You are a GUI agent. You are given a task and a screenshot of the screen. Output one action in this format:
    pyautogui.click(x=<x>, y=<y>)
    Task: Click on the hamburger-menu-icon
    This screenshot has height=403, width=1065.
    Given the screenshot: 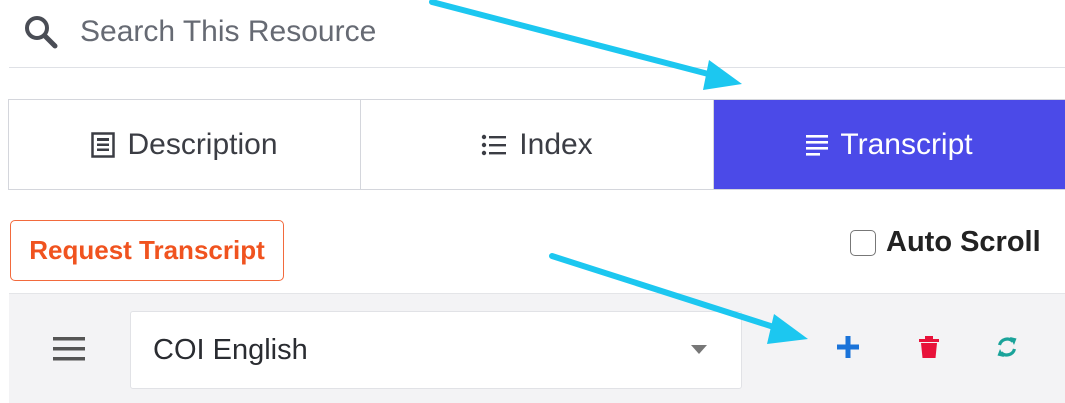 What is the action you would take?
    pyautogui.click(x=69, y=351)
    